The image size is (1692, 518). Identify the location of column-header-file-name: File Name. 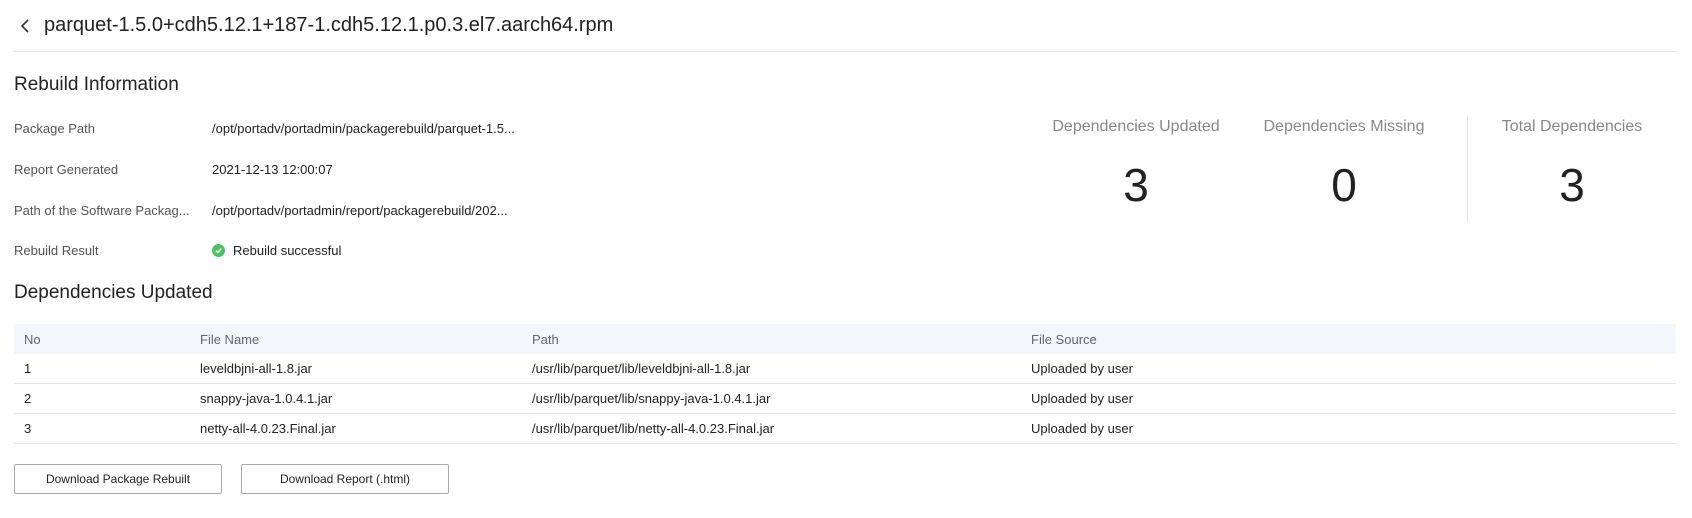
(356, 339).